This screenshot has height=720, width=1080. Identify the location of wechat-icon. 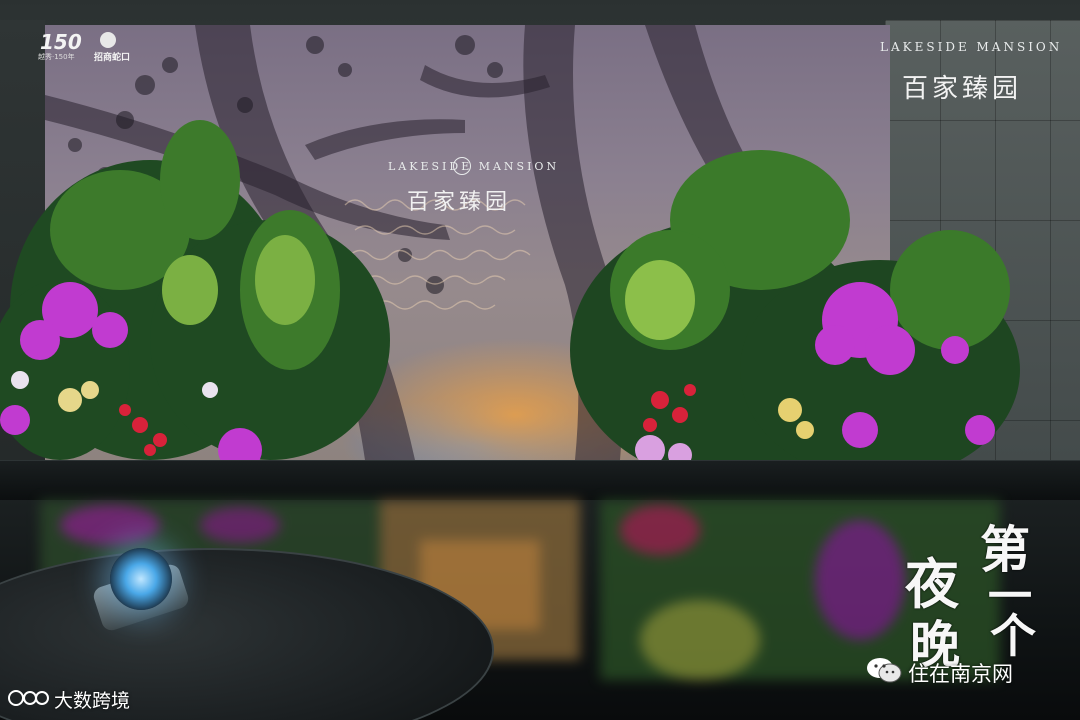
(884, 670).